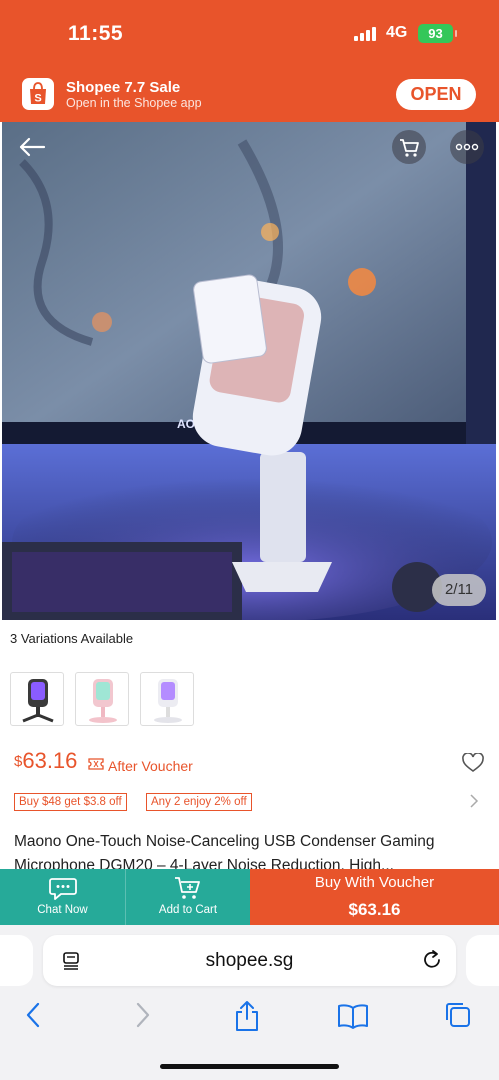 Image resolution: width=499 pixels, height=1080 pixels. I want to click on cart-button, so click(409, 147).